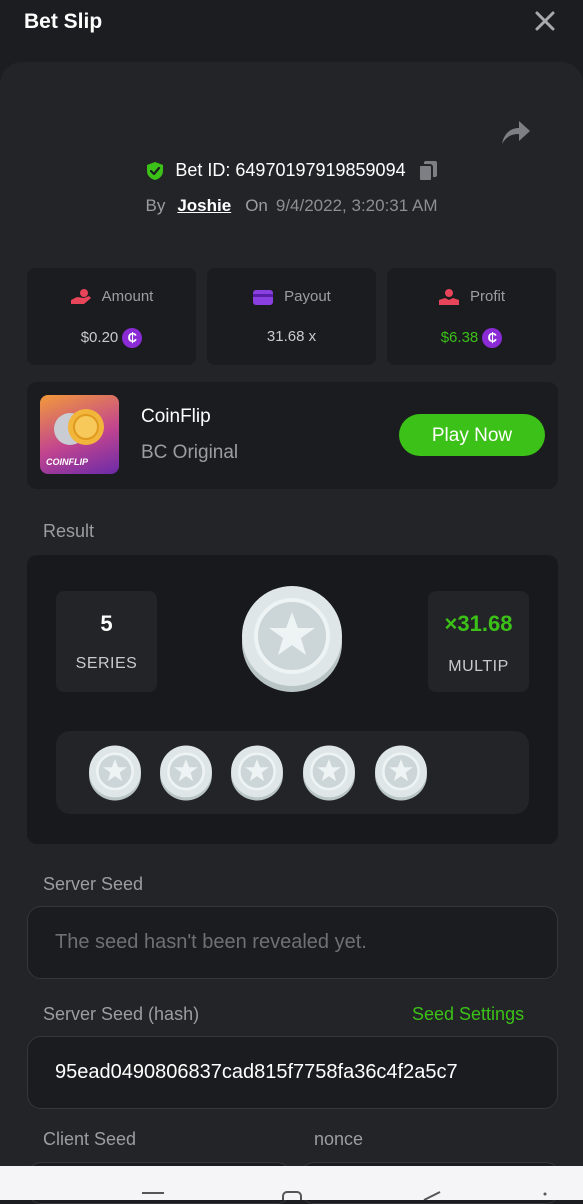 The image size is (583, 1204). I want to click on payout-label: Payout, so click(307, 296).